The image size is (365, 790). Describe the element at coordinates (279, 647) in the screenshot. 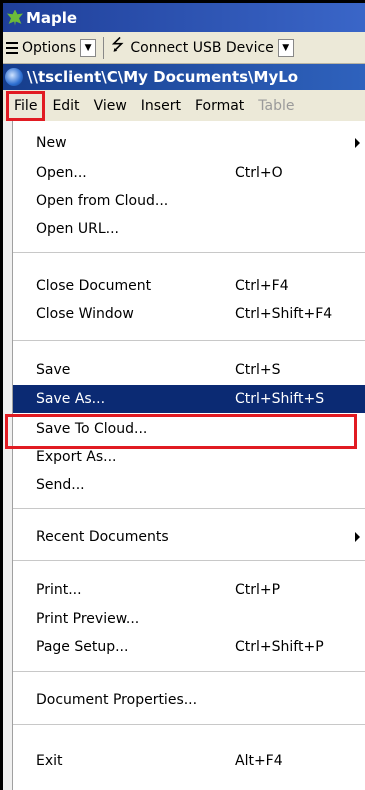

I see `menu-item-shortcut: Ctrl+Shift+P` at that location.